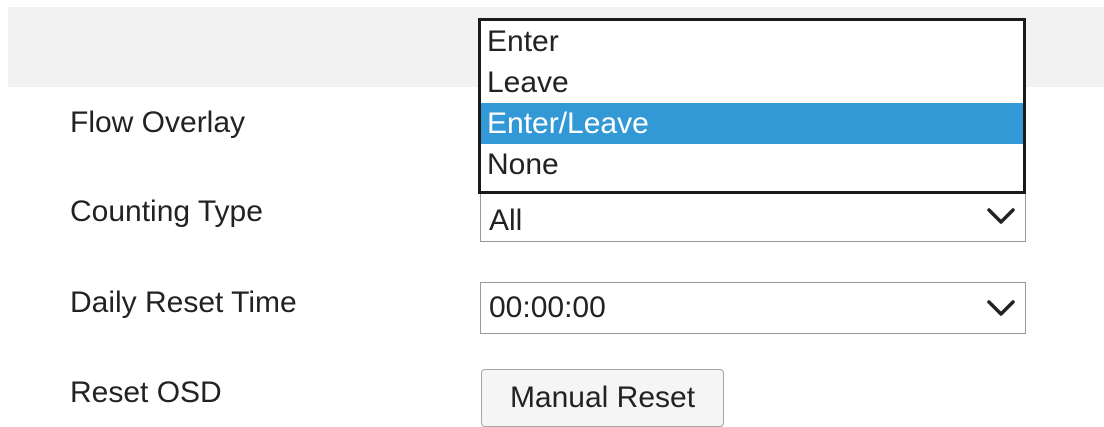  I want to click on daily-reset-time-value: 00:00:00, so click(547, 307).